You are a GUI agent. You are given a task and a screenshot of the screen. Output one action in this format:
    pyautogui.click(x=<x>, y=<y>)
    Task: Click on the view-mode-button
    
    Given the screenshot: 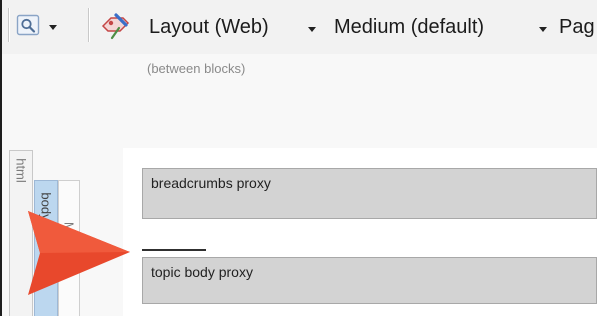 What is the action you would take?
    pyautogui.click(x=38, y=26)
    